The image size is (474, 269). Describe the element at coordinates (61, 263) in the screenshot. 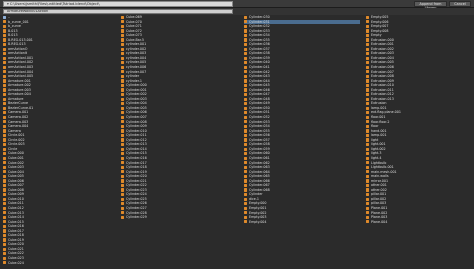

I see `file-list-item: Cube.024` at that location.